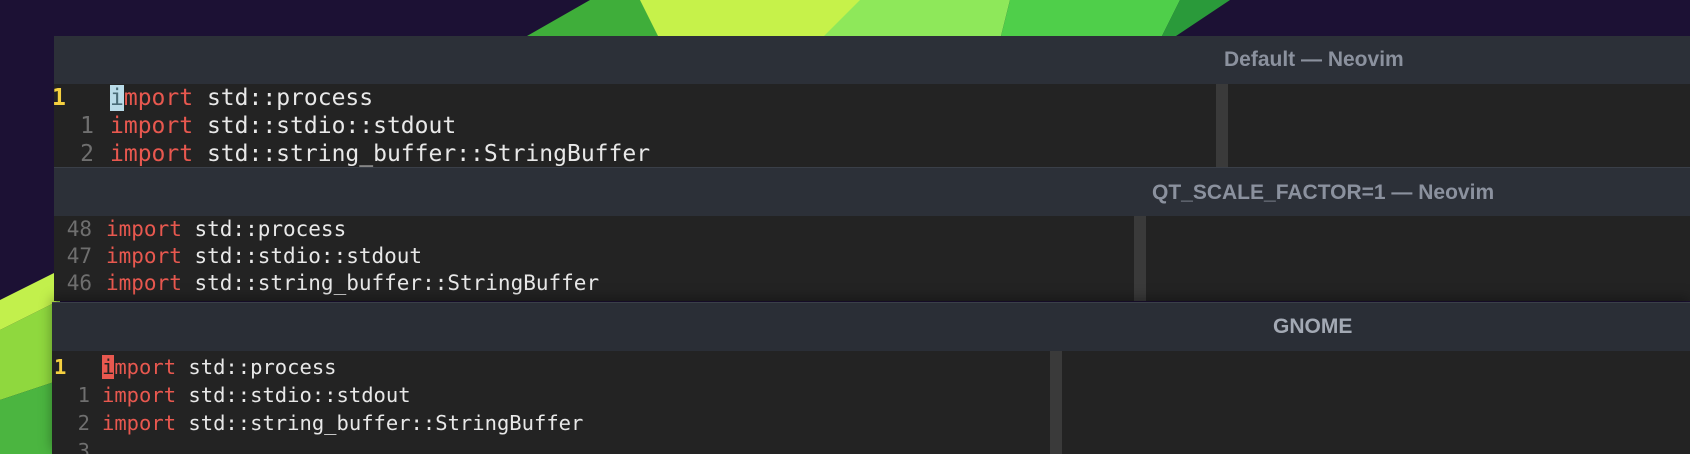 The height and width of the screenshot is (454, 1690). What do you see at coordinates (1313, 326) in the screenshot?
I see `window-title: GNOME` at bounding box center [1313, 326].